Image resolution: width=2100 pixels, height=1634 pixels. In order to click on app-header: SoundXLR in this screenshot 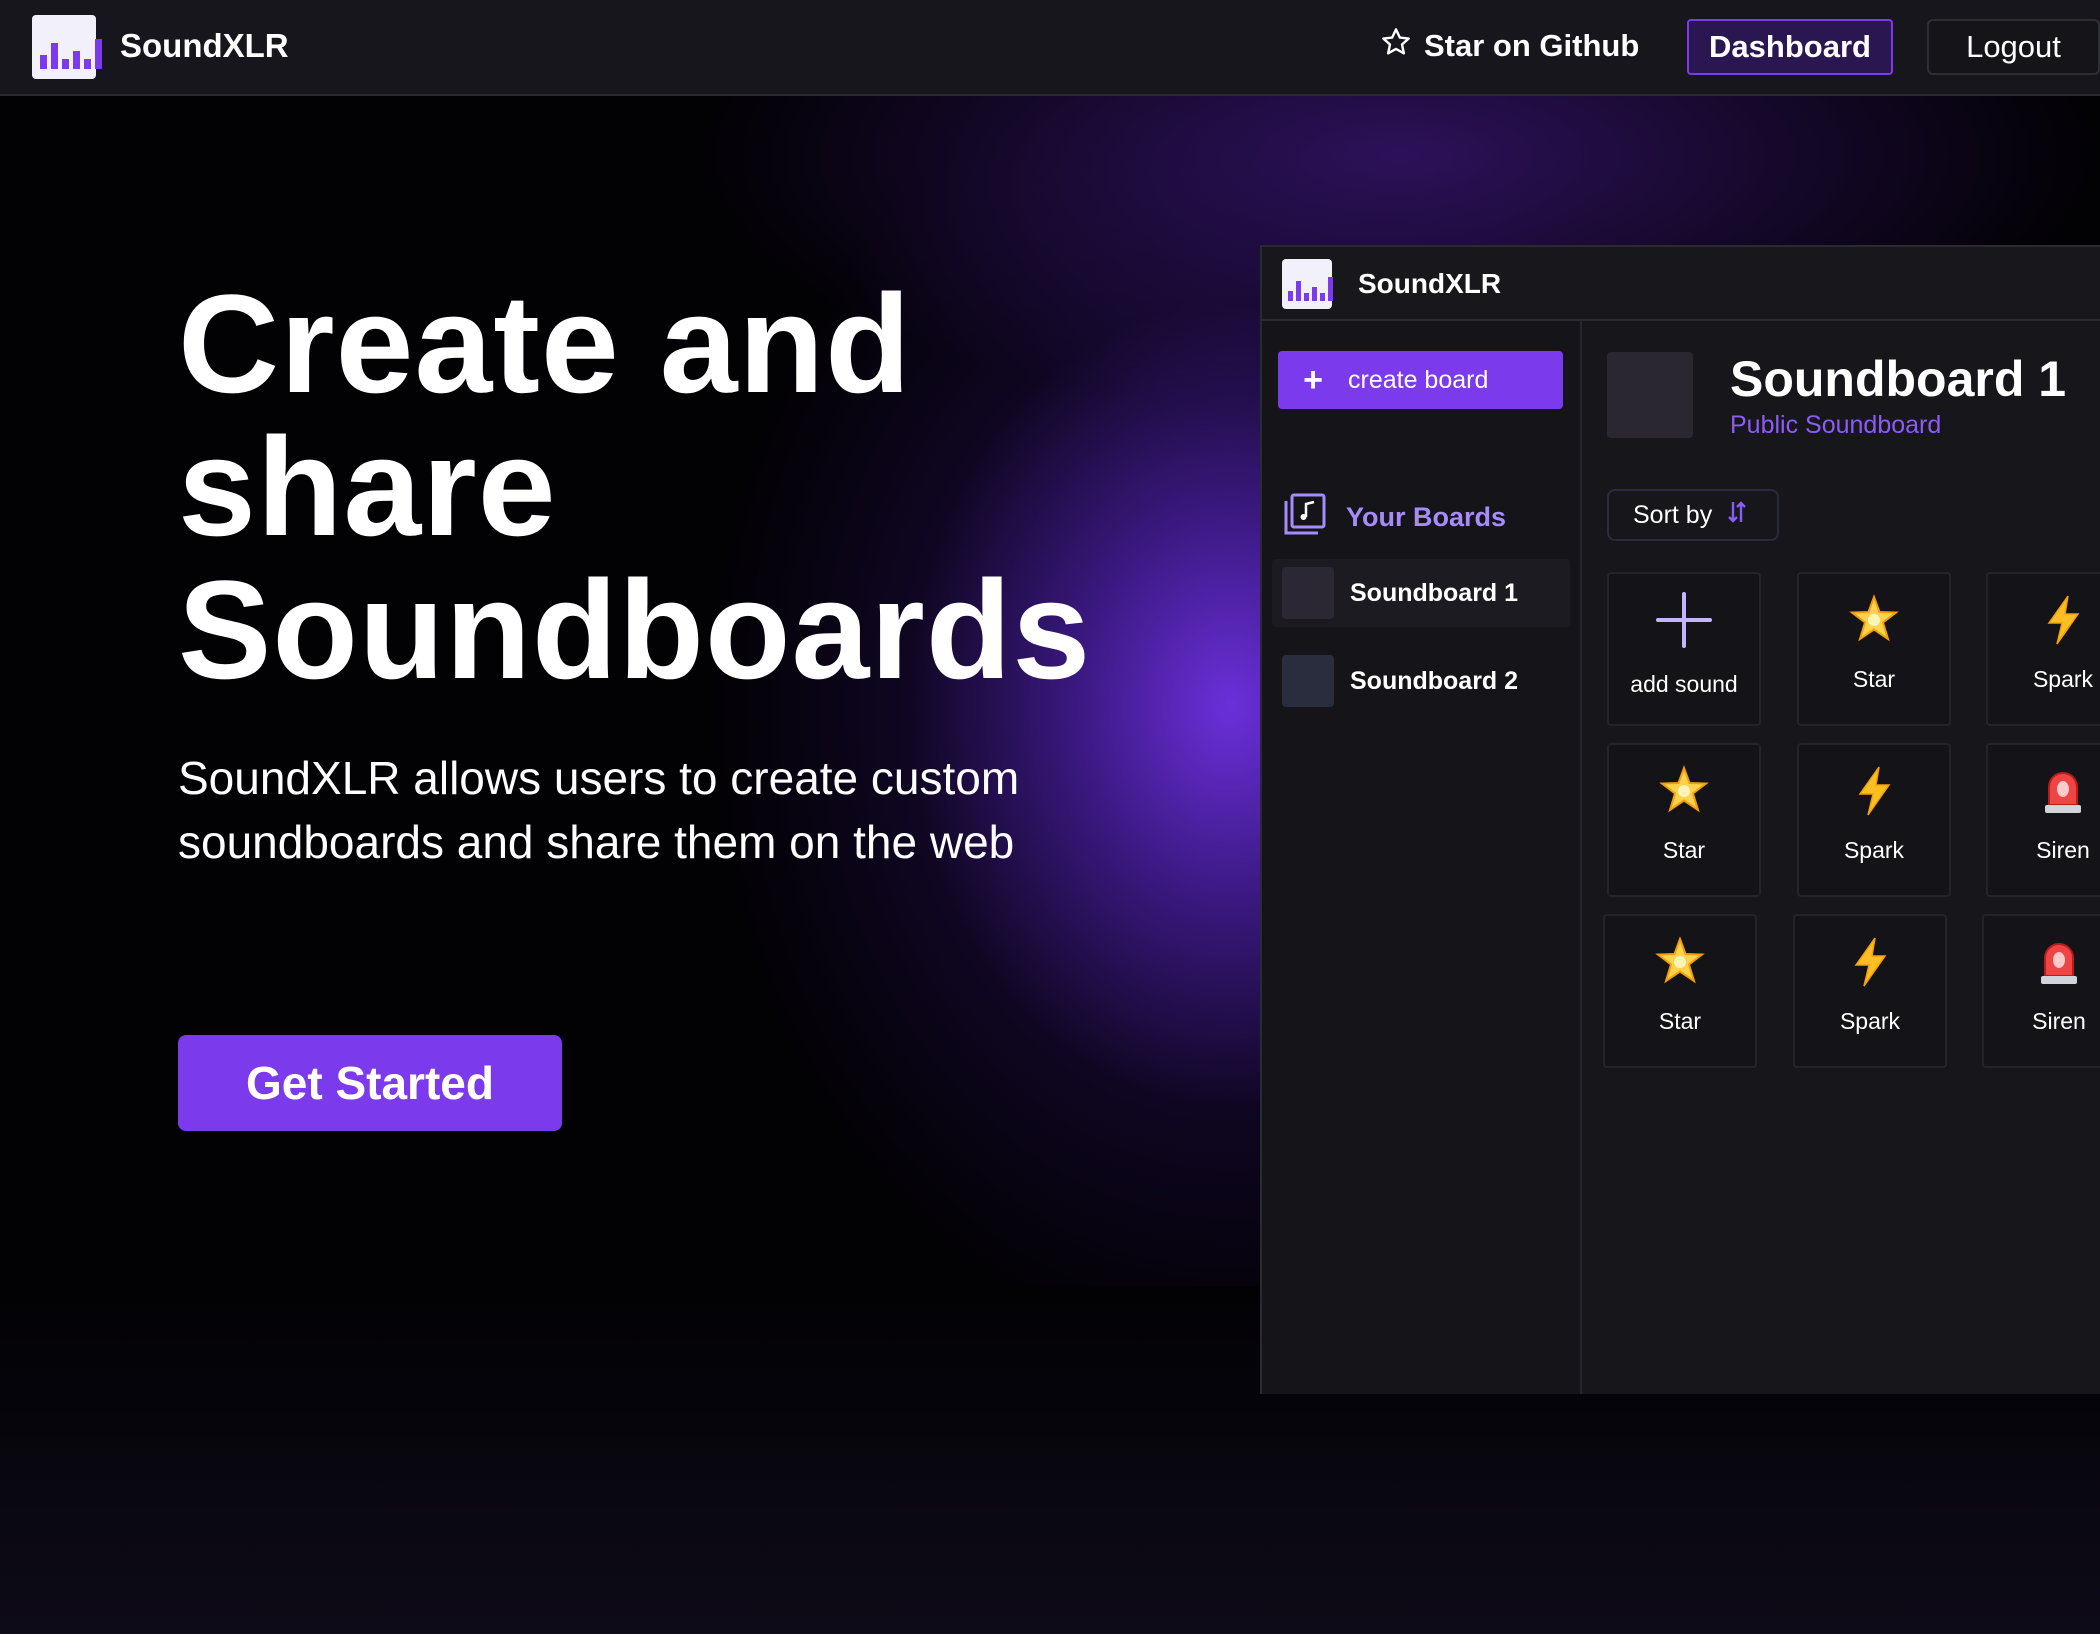, I will do `click(1681, 284)`.